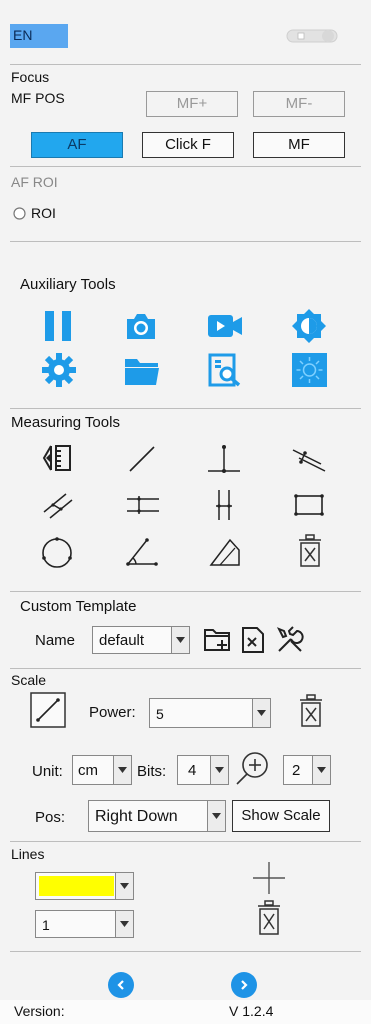 This screenshot has height=1024, width=371. What do you see at coordinates (310, 551) in the screenshot?
I see `delete-icon` at bounding box center [310, 551].